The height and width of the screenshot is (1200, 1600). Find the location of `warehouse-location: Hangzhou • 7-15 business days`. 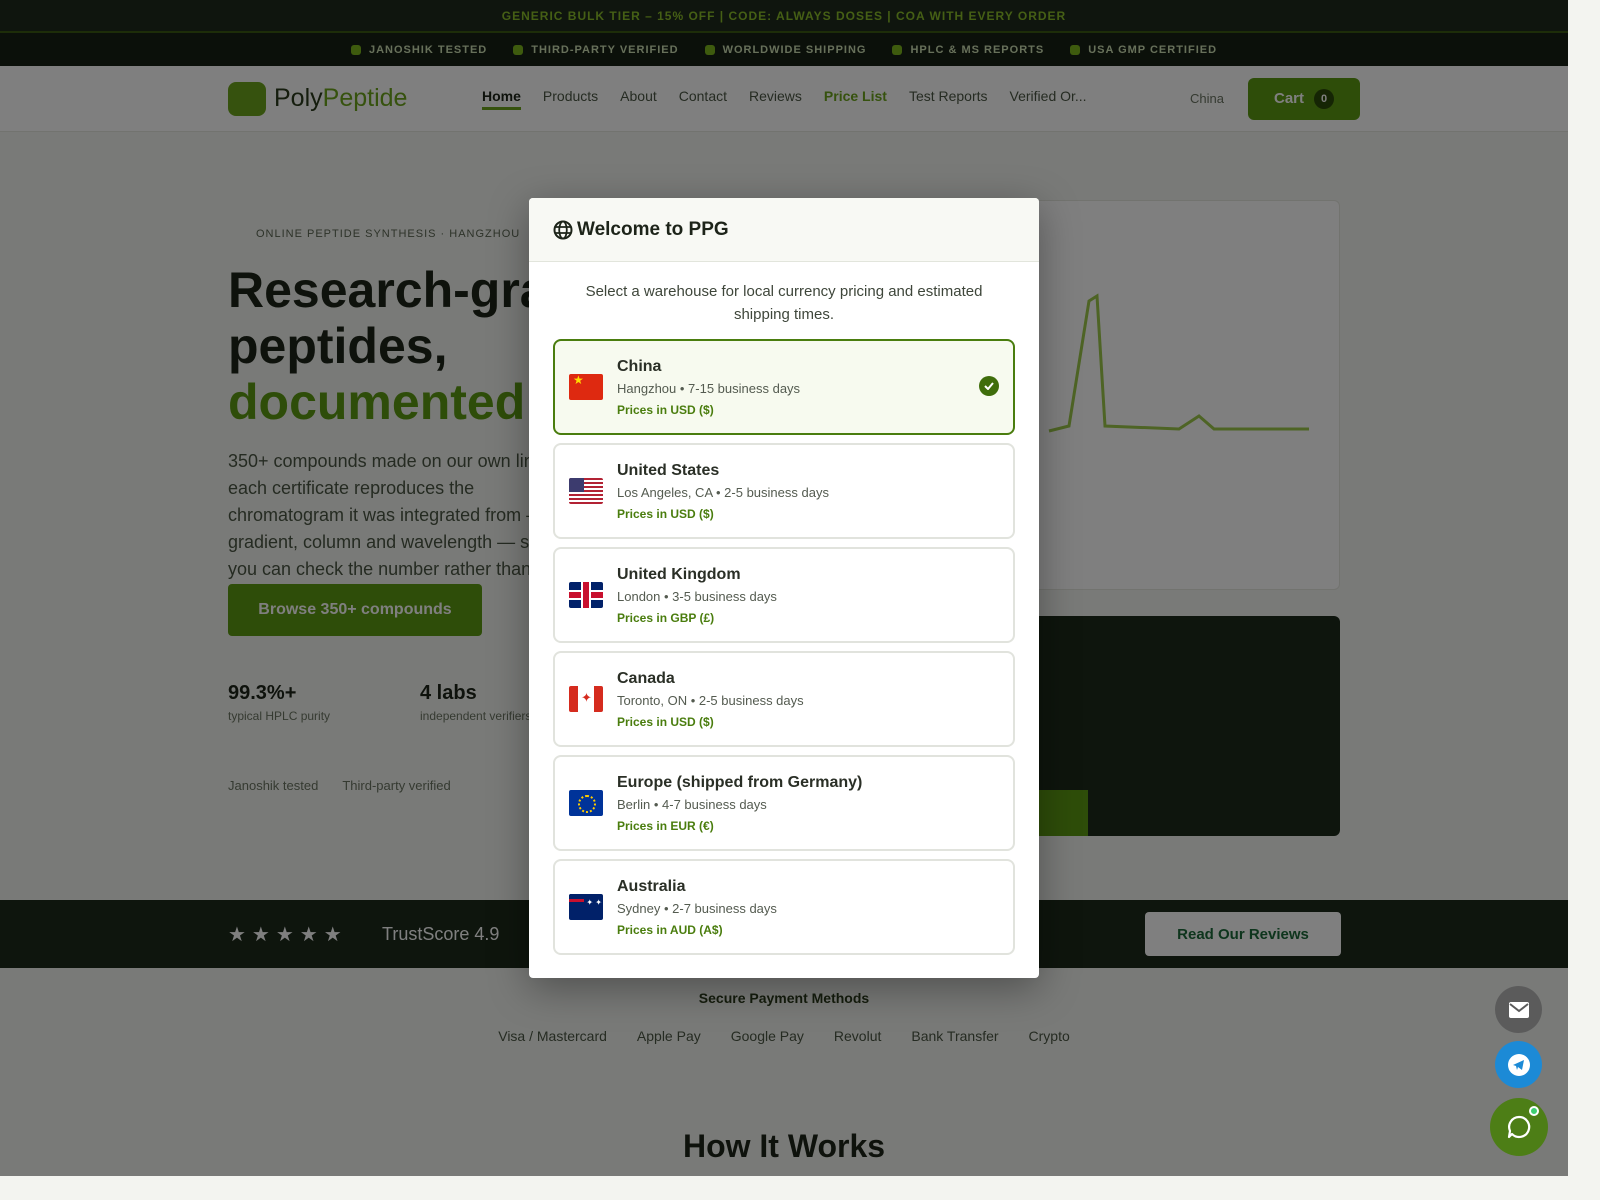

warehouse-location: Hangzhou • 7-15 business days is located at coordinates (709, 388).